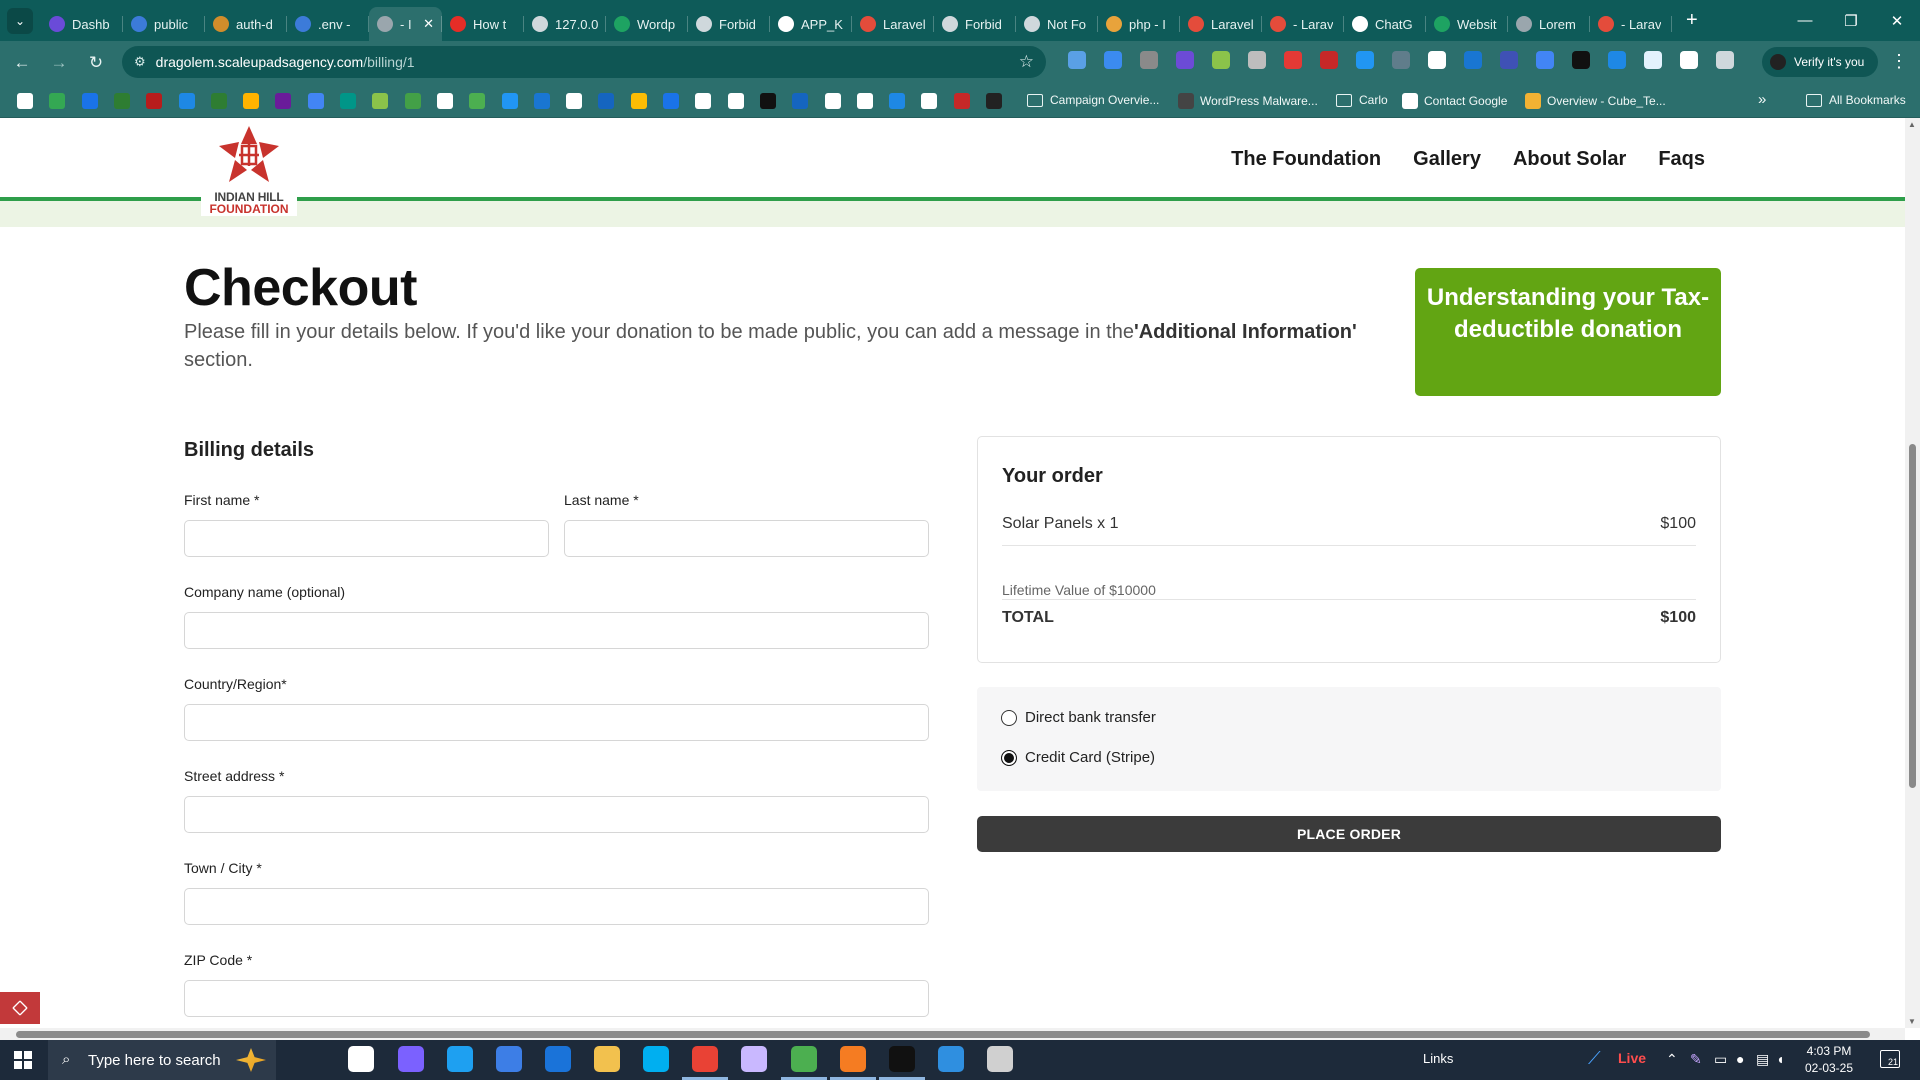 The image size is (1920, 1080). What do you see at coordinates (1829, 1060) in the screenshot?
I see `system-clock: 4:03 PM 02-03-25` at bounding box center [1829, 1060].